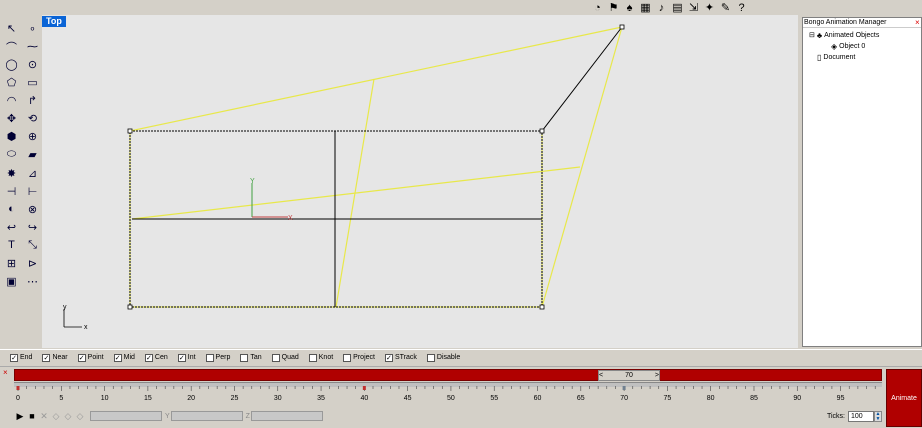 Image resolution: width=922 pixels, height=428 pixels. Describe the element at coordinates (11, 28) in the screenshot. I see `select-arrow-icon: ↖` at that location.